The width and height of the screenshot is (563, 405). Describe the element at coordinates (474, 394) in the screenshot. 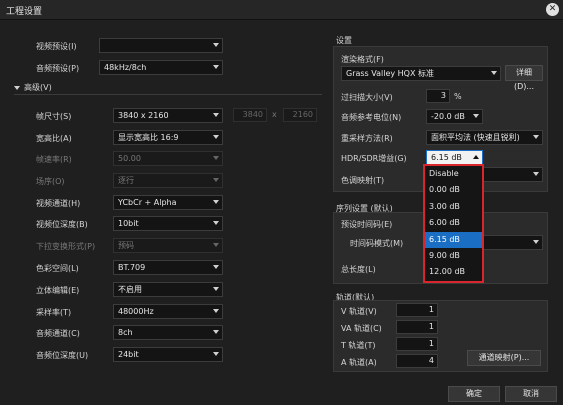

I see `ok-button: 确定` at that location.